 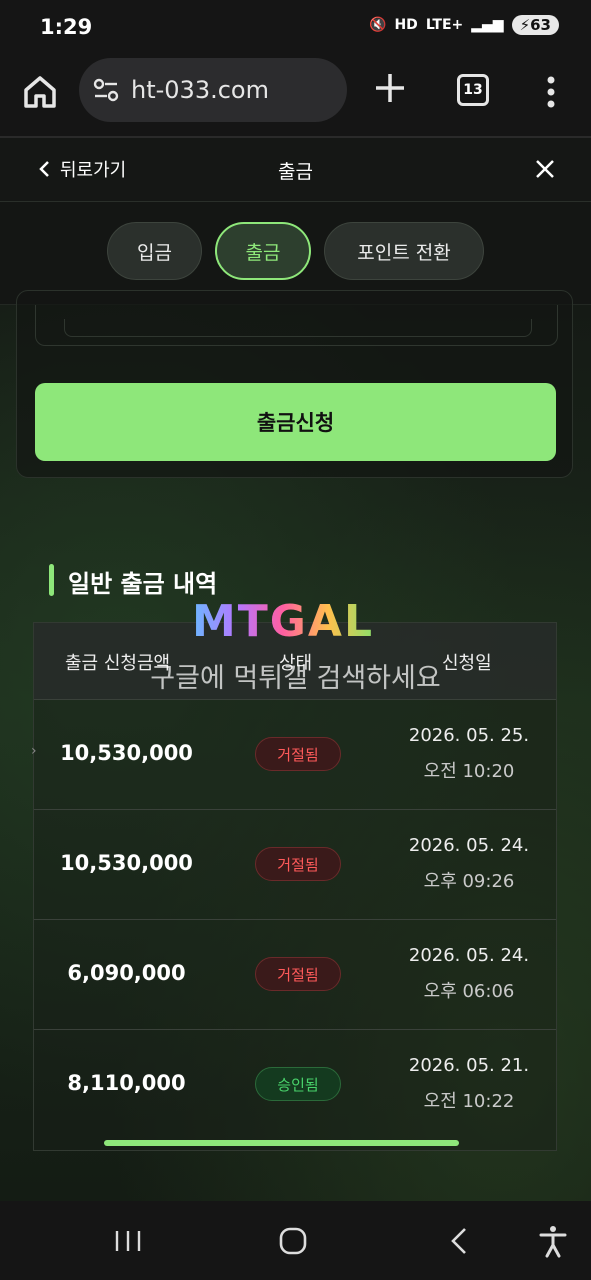 I want to click on table-row: 10,530,000 거절됨 2026. 05. 24. 오후 09:26, so click(x=295, y=864).